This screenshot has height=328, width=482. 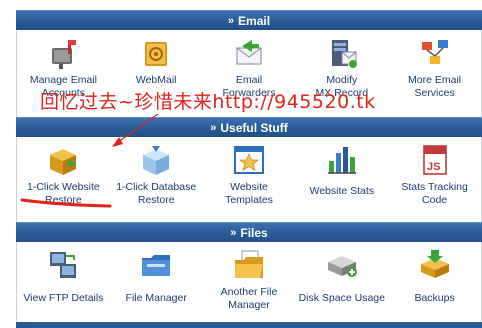 I want to click on js-icon: JS, so click(x=434, y=160).